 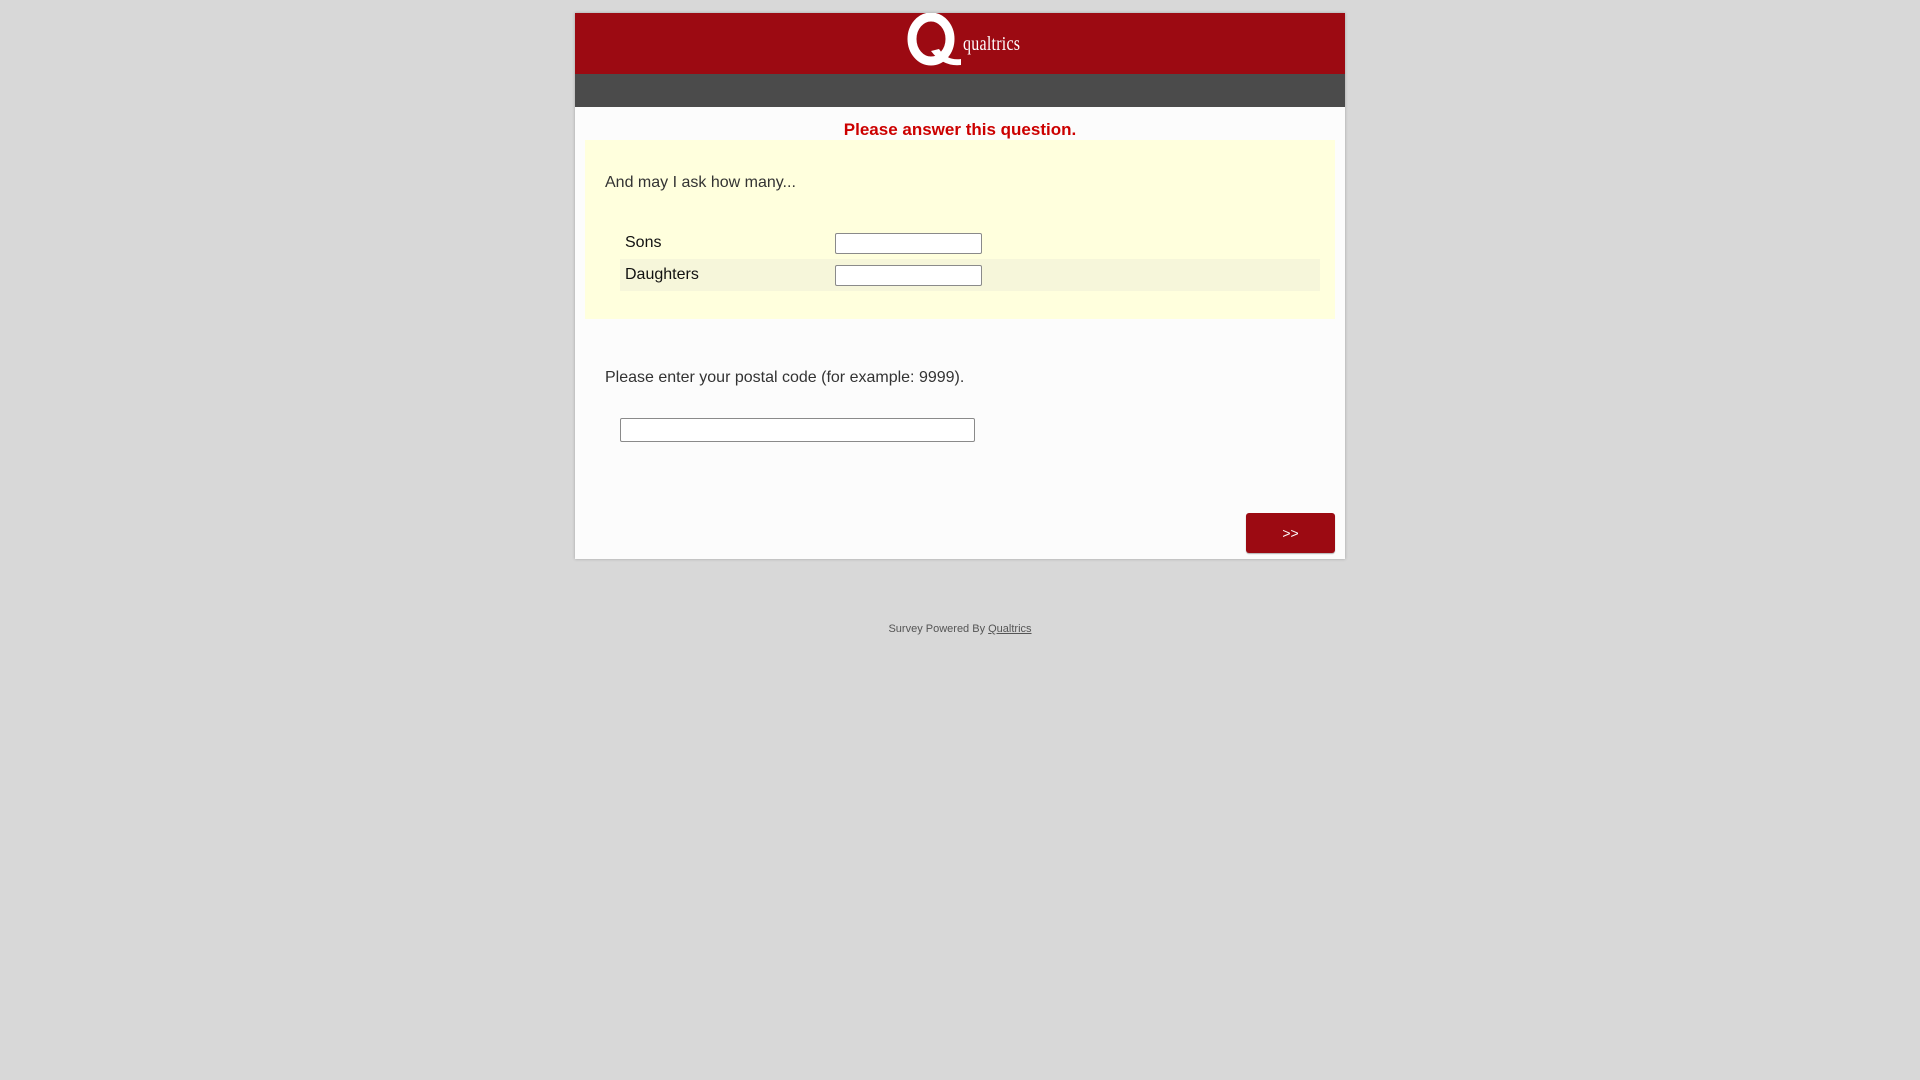 I want to click on question-block-children: And may I ask how many... Sons Daughters, so click(x=960, y=229).